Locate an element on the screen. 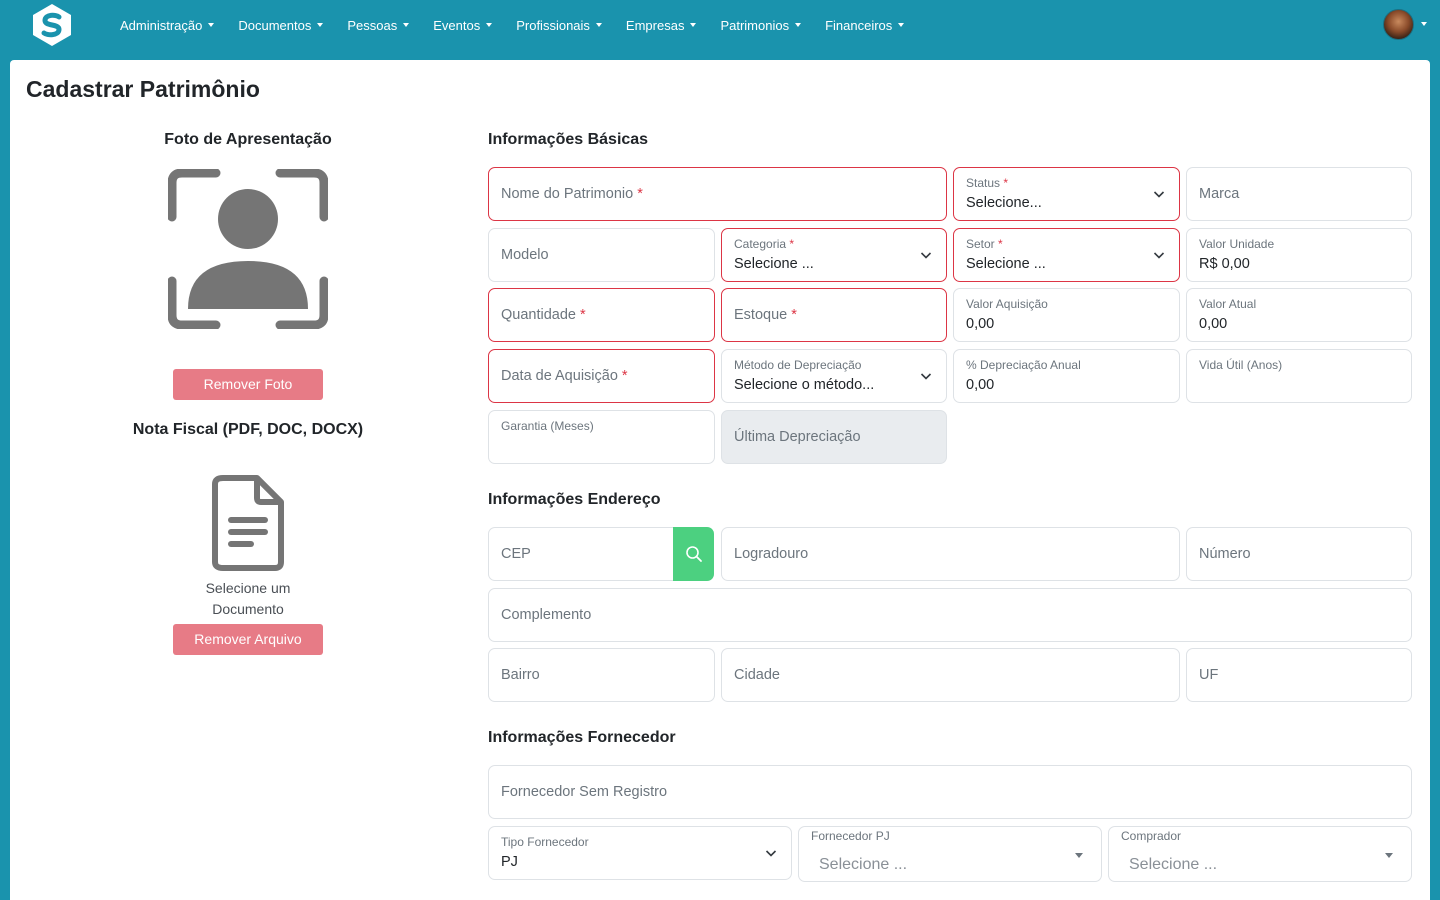 The image size is (1440, 900). nav-item-pessoas: Pessoas is located at coordinates (378, 25).